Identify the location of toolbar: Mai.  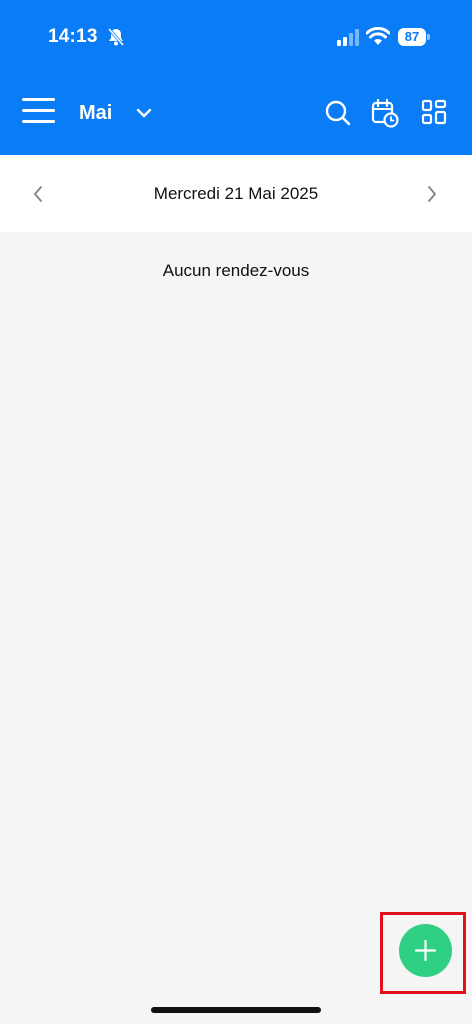
(236, 114).